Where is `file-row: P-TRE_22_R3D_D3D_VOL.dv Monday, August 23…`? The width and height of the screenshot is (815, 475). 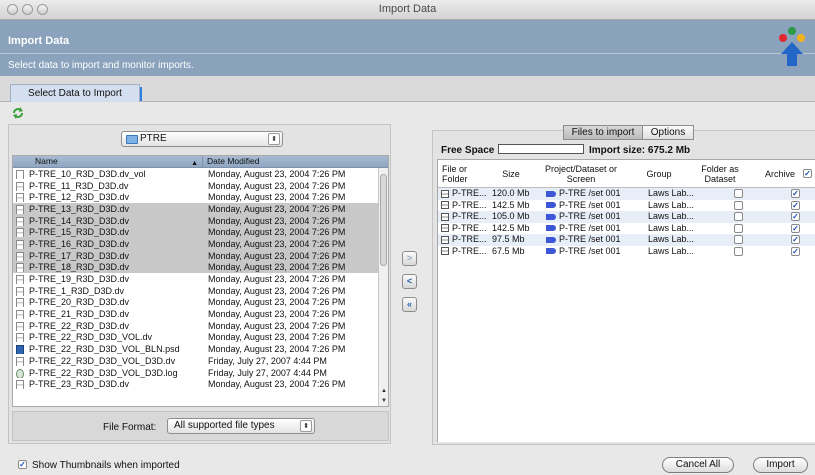
file-row: P-TRE_22_R3D_D3D_VOL.dv Monday, August 23… is located at coordinates (200, 338).